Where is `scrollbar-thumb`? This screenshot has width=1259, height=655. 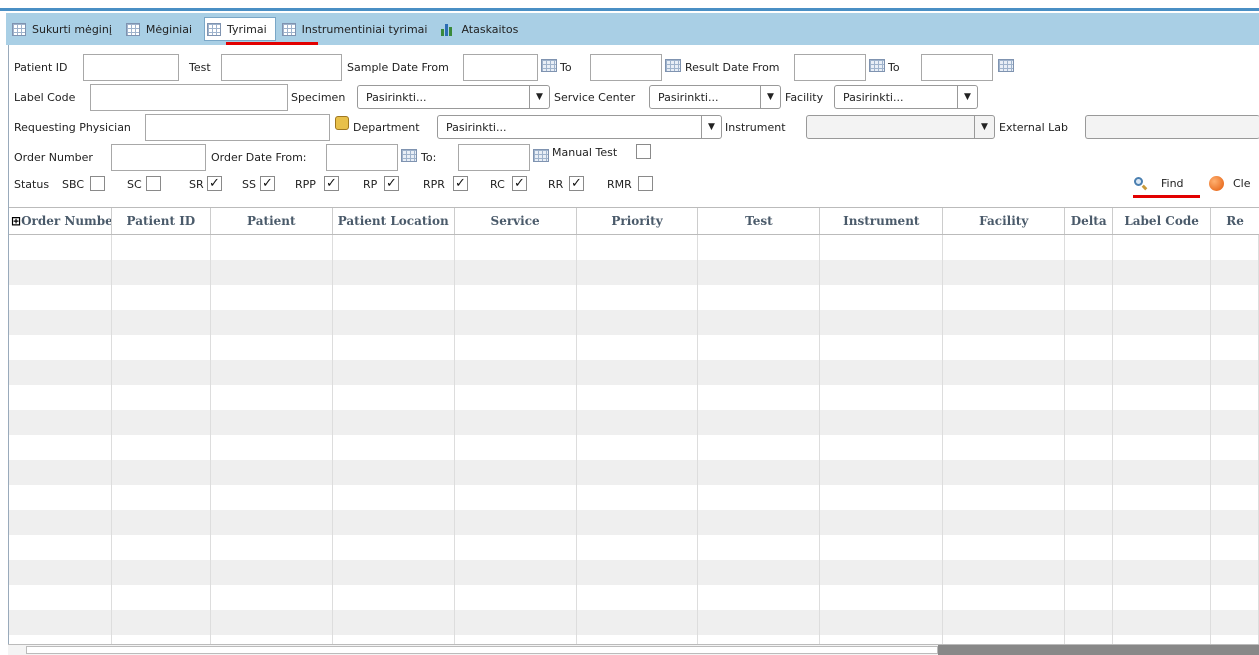 scrollbar-thumb is located at coordinates (482, 650).